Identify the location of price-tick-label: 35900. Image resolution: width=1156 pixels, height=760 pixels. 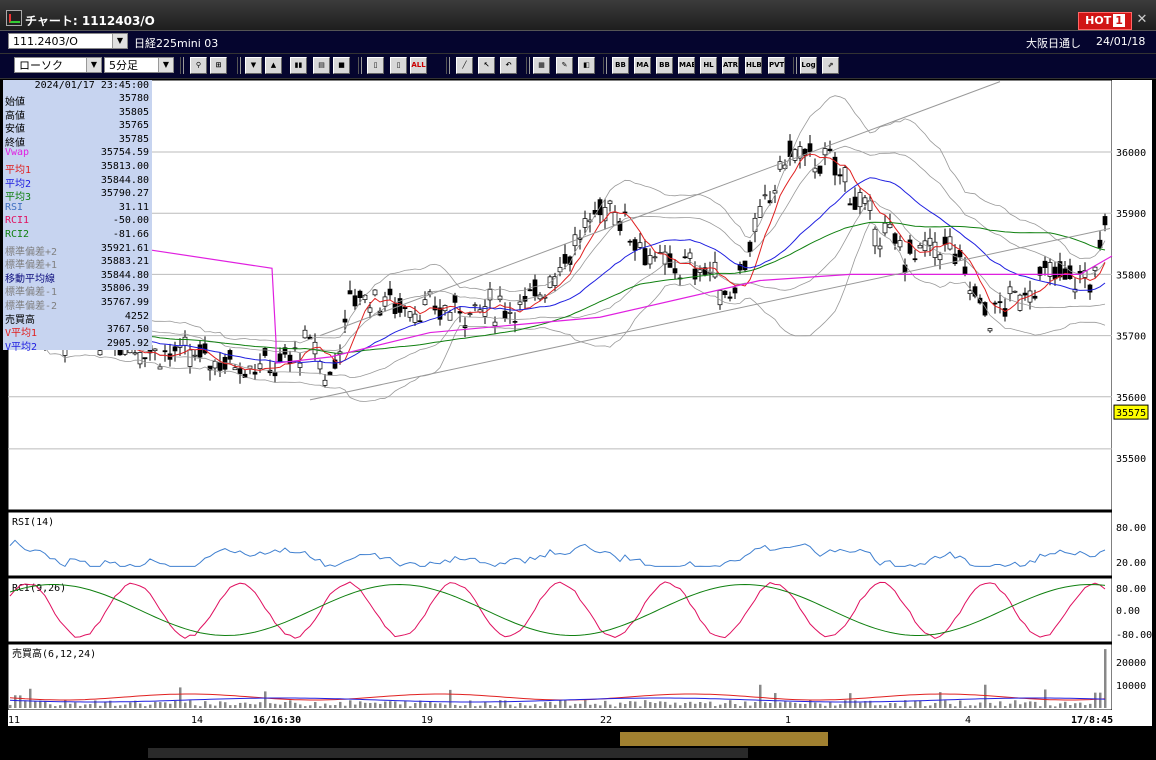
(1131, 214).